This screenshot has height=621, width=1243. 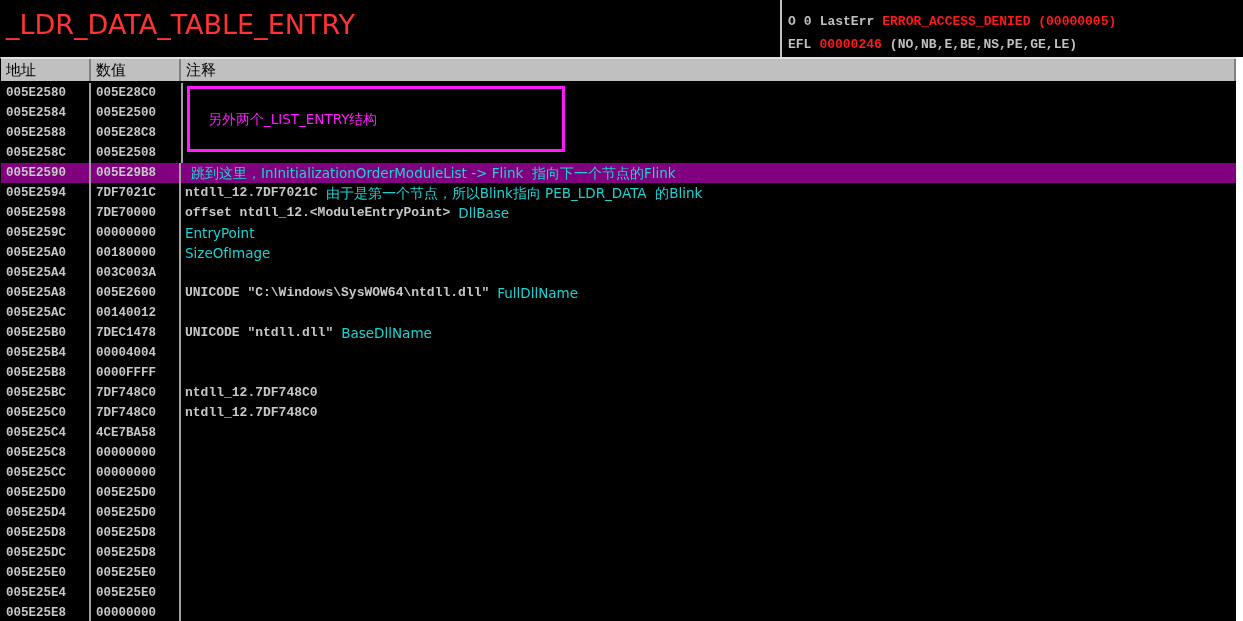 I want to click on address-cell: 005E259C, so click(x=46, y=233).